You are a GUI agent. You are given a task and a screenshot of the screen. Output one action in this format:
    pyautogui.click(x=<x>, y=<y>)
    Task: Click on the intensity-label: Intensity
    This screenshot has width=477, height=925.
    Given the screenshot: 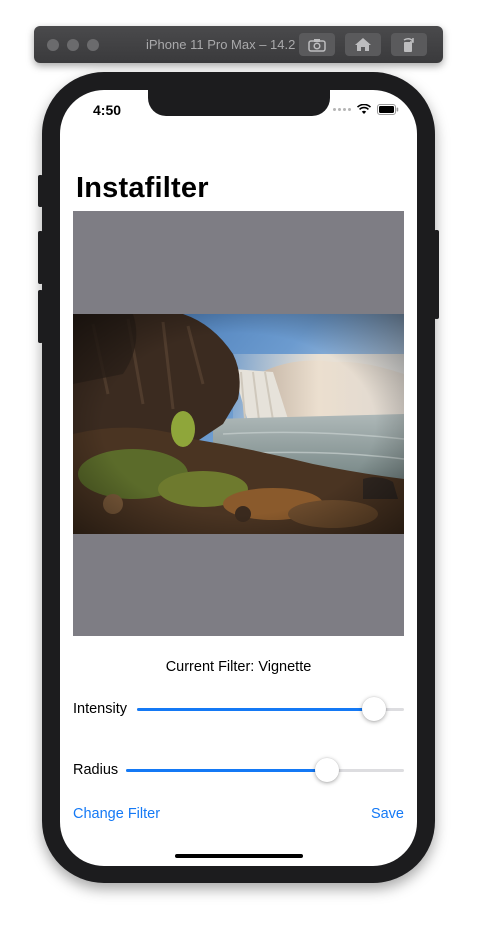 What is the action you would take?
    pyautogui.click(x=100, y=709)
    